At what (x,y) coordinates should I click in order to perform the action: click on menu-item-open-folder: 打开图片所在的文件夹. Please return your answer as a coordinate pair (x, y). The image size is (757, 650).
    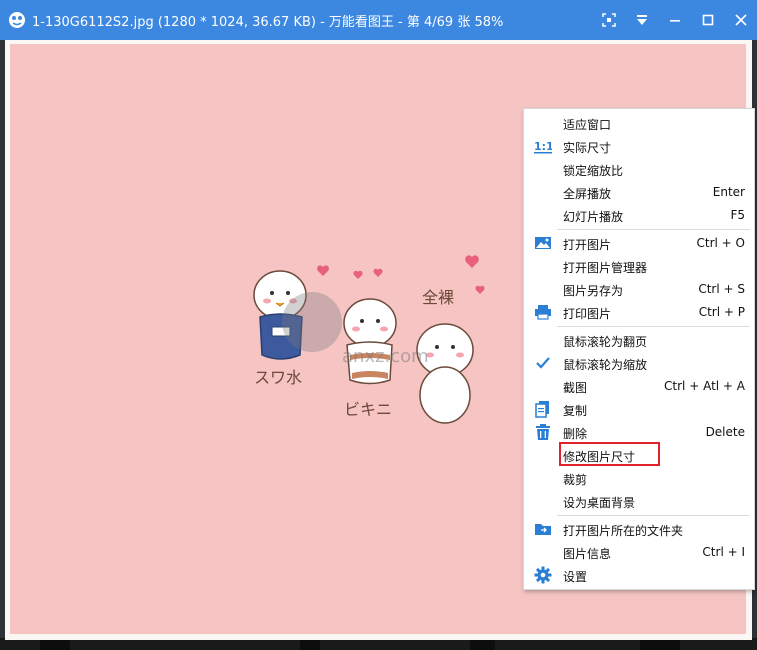
    Looking at the image, I should click on (639, 529).